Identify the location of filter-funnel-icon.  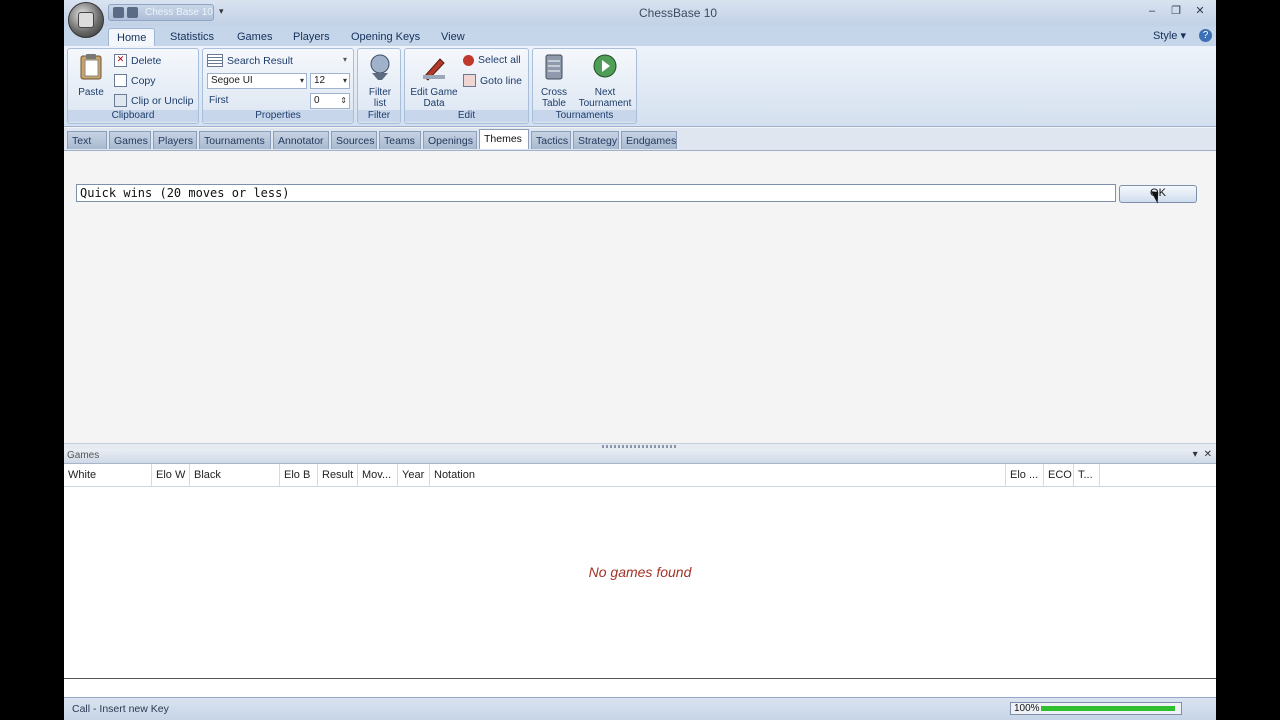
(380, 67).